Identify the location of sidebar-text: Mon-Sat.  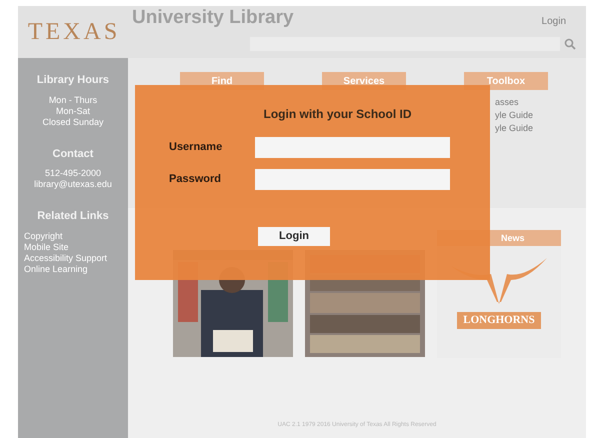
(73, 111).